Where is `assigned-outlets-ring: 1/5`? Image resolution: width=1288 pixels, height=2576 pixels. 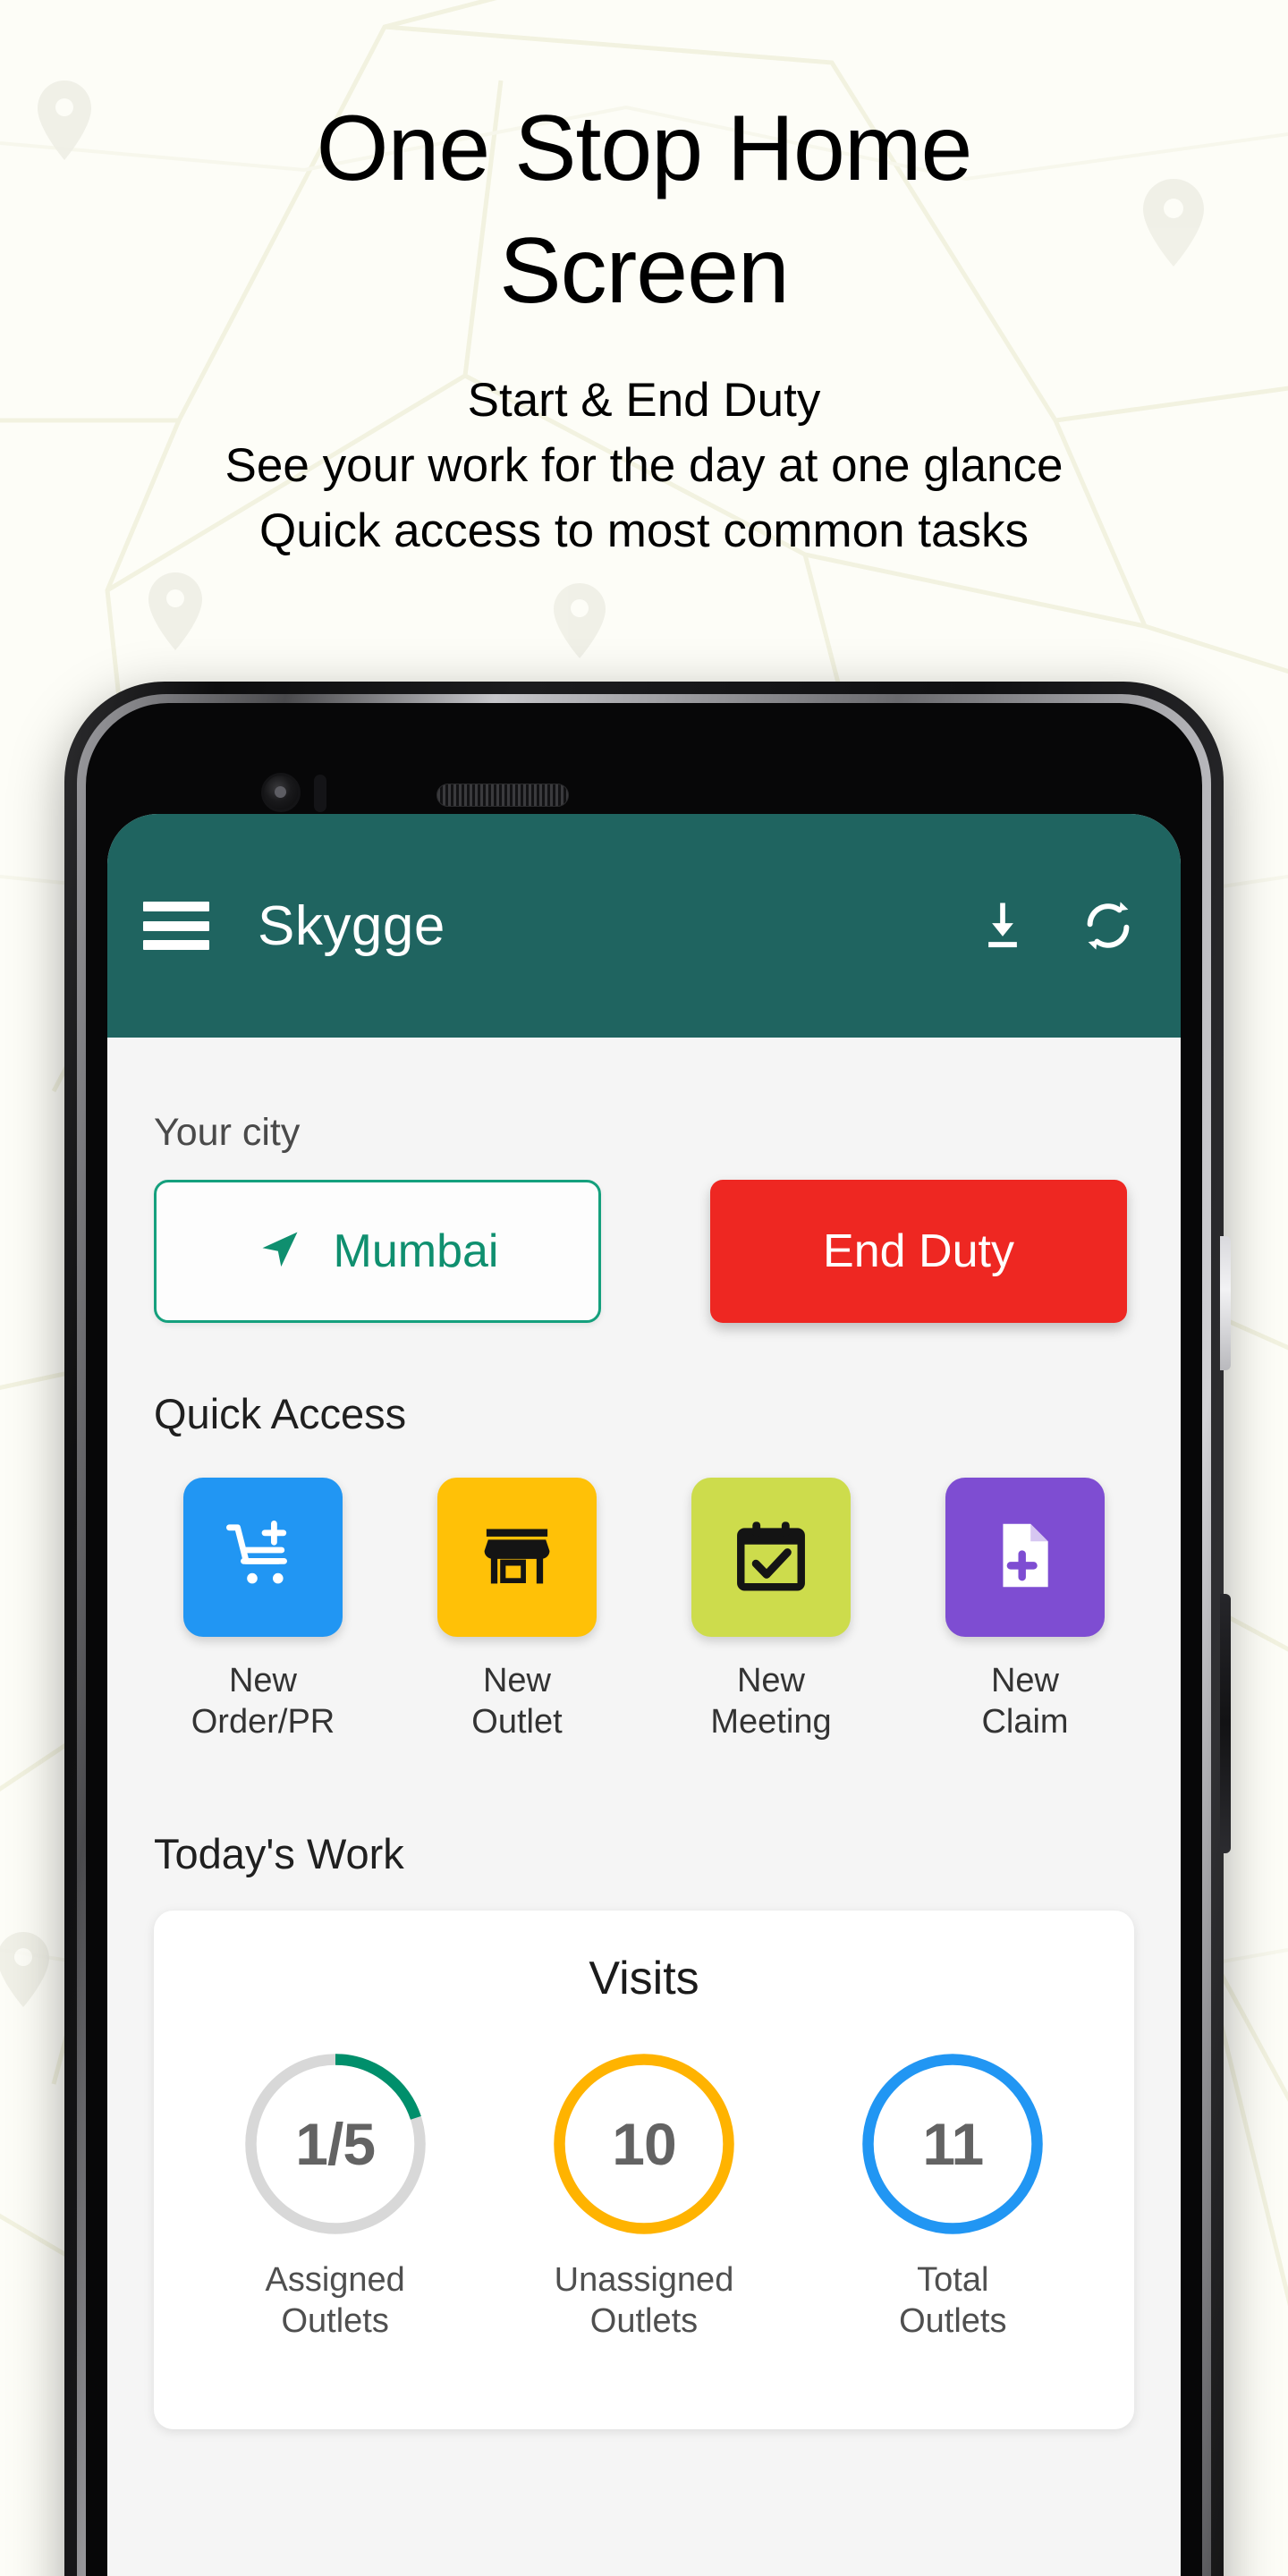 assigned-outlets-ring: 1/5 is located at coordinates (335, 2144).